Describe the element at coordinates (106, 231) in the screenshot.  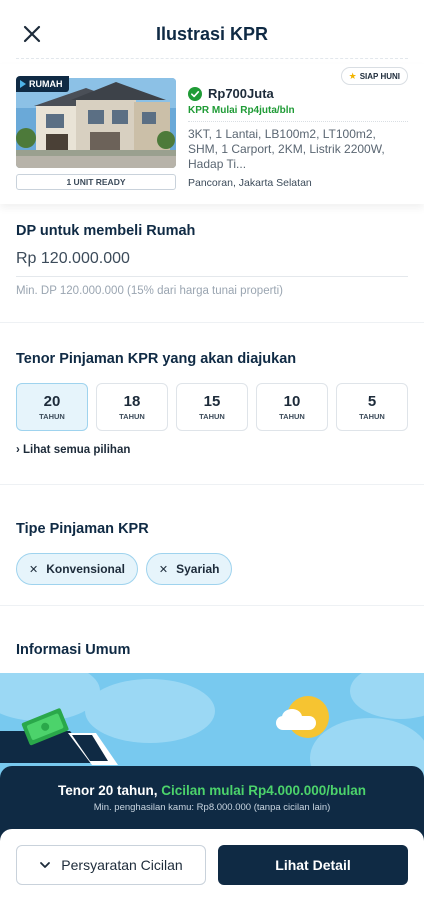
I see `dp-section-title: DP untuk membeli Rumah` at that location.